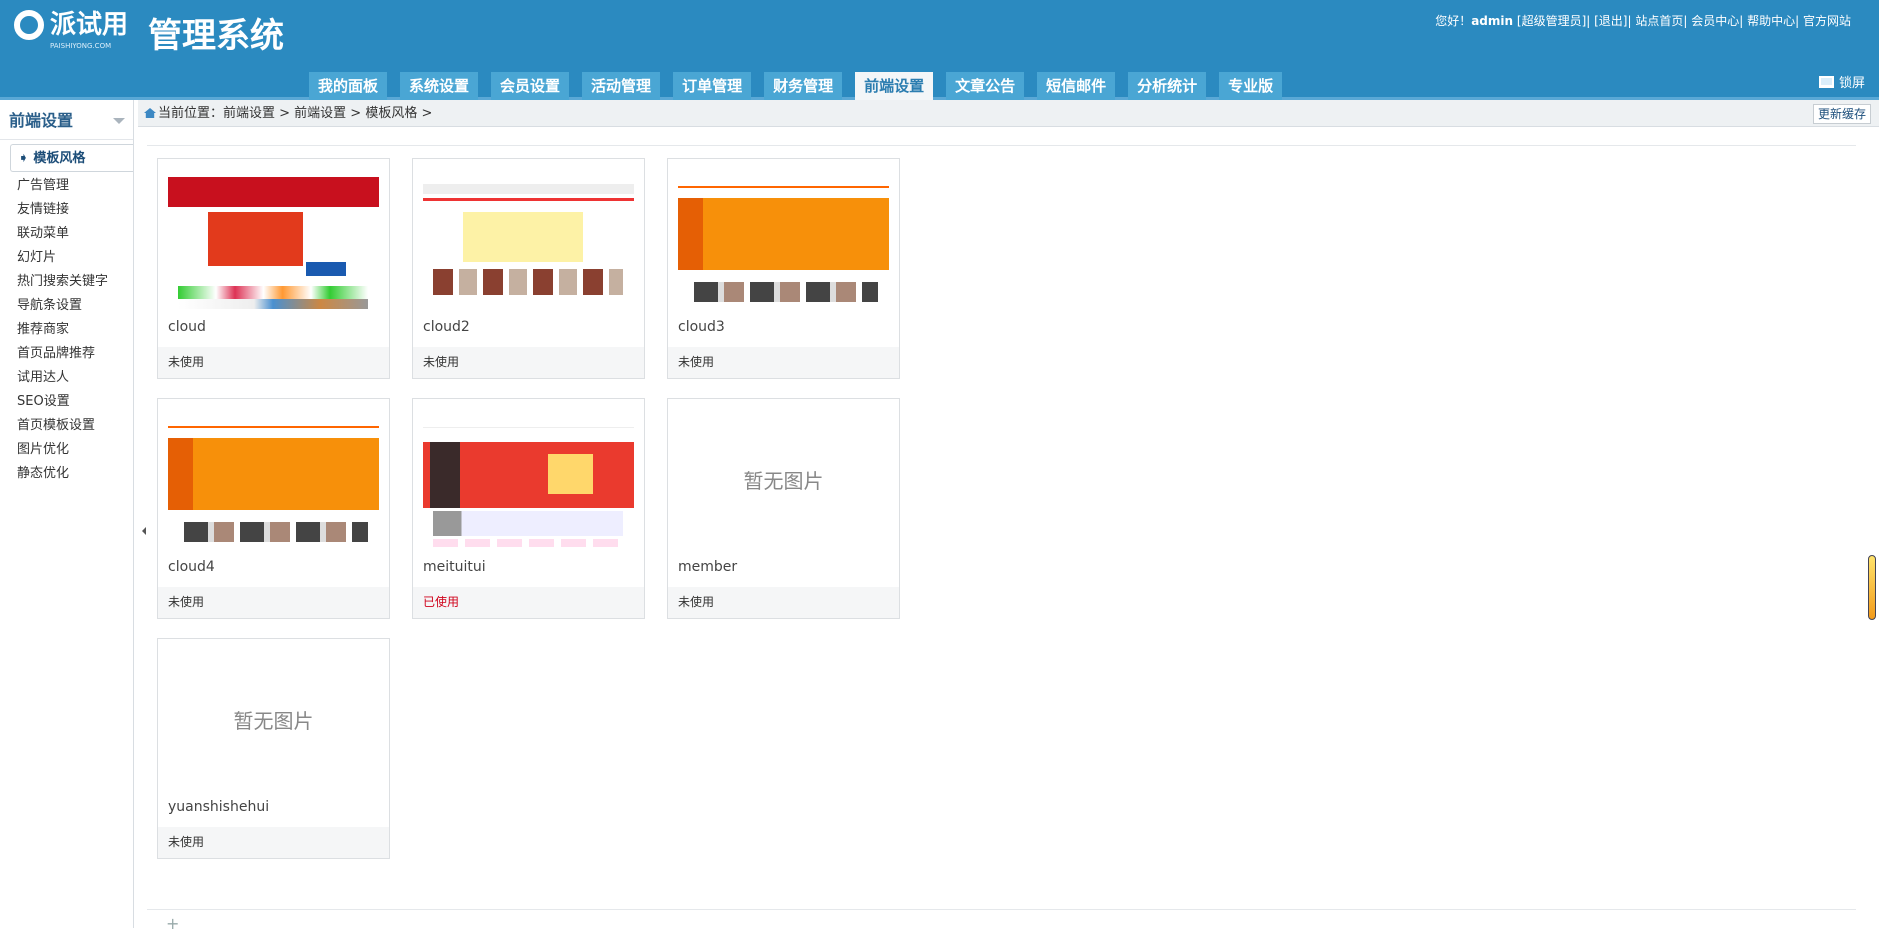 This screenshot has width=1879, height=933. What do you see at coordinates (66, 186) in the screenshot?
I see `sidebar-item: 广告管理` at bounding box center [66, 186].